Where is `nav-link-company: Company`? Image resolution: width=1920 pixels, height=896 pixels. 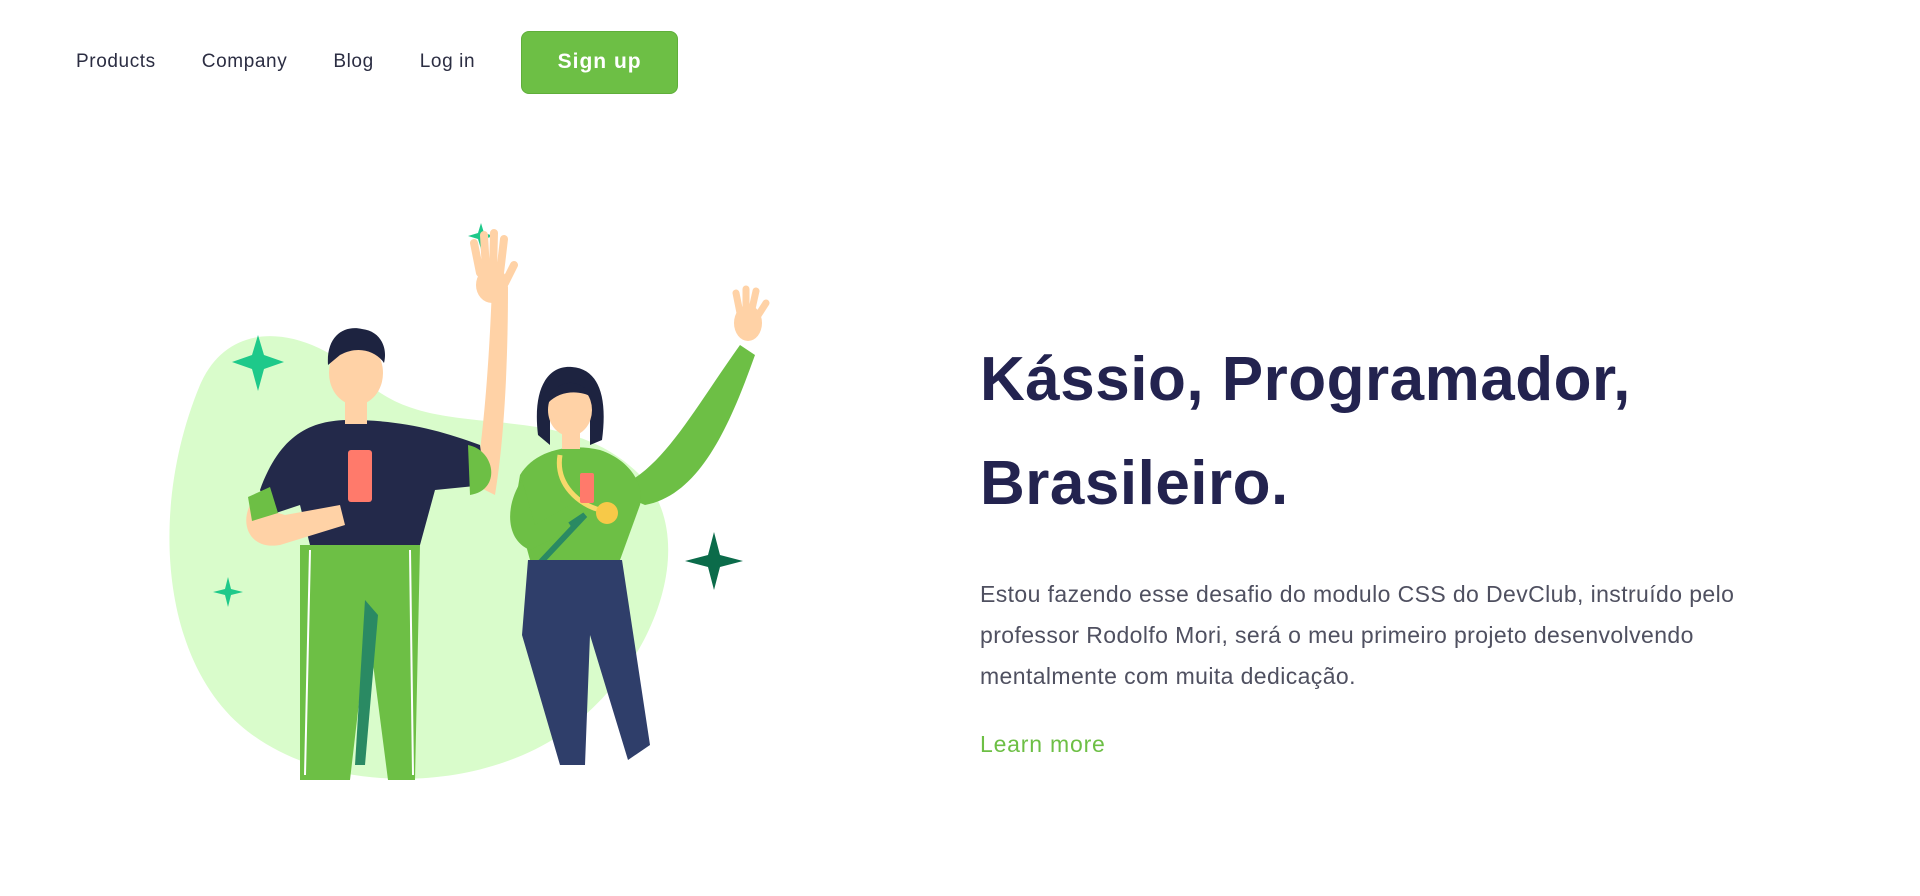 nav-link-company: Company is located at coordinates (245, 62).